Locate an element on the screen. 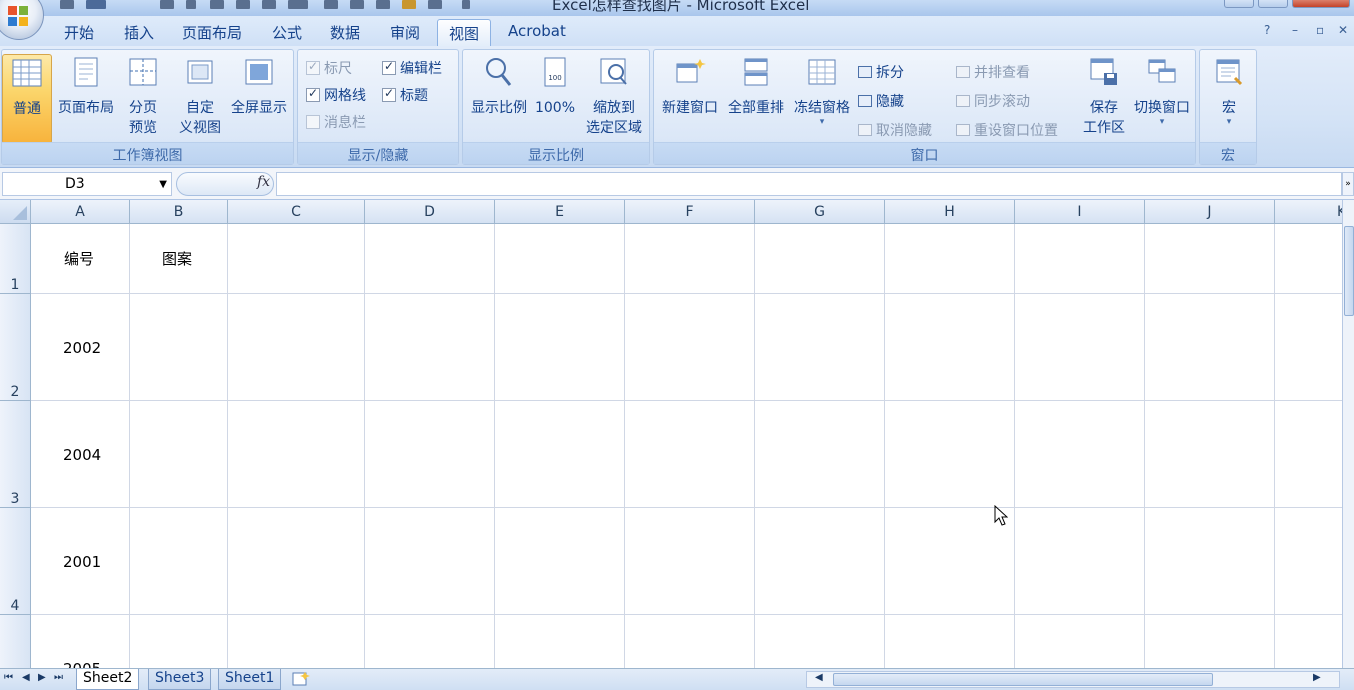 Image resolution: width=1354 pixels, height=690 pixels. page-break-preview-button: 分页 预览 is located at coordinates (143, 96).